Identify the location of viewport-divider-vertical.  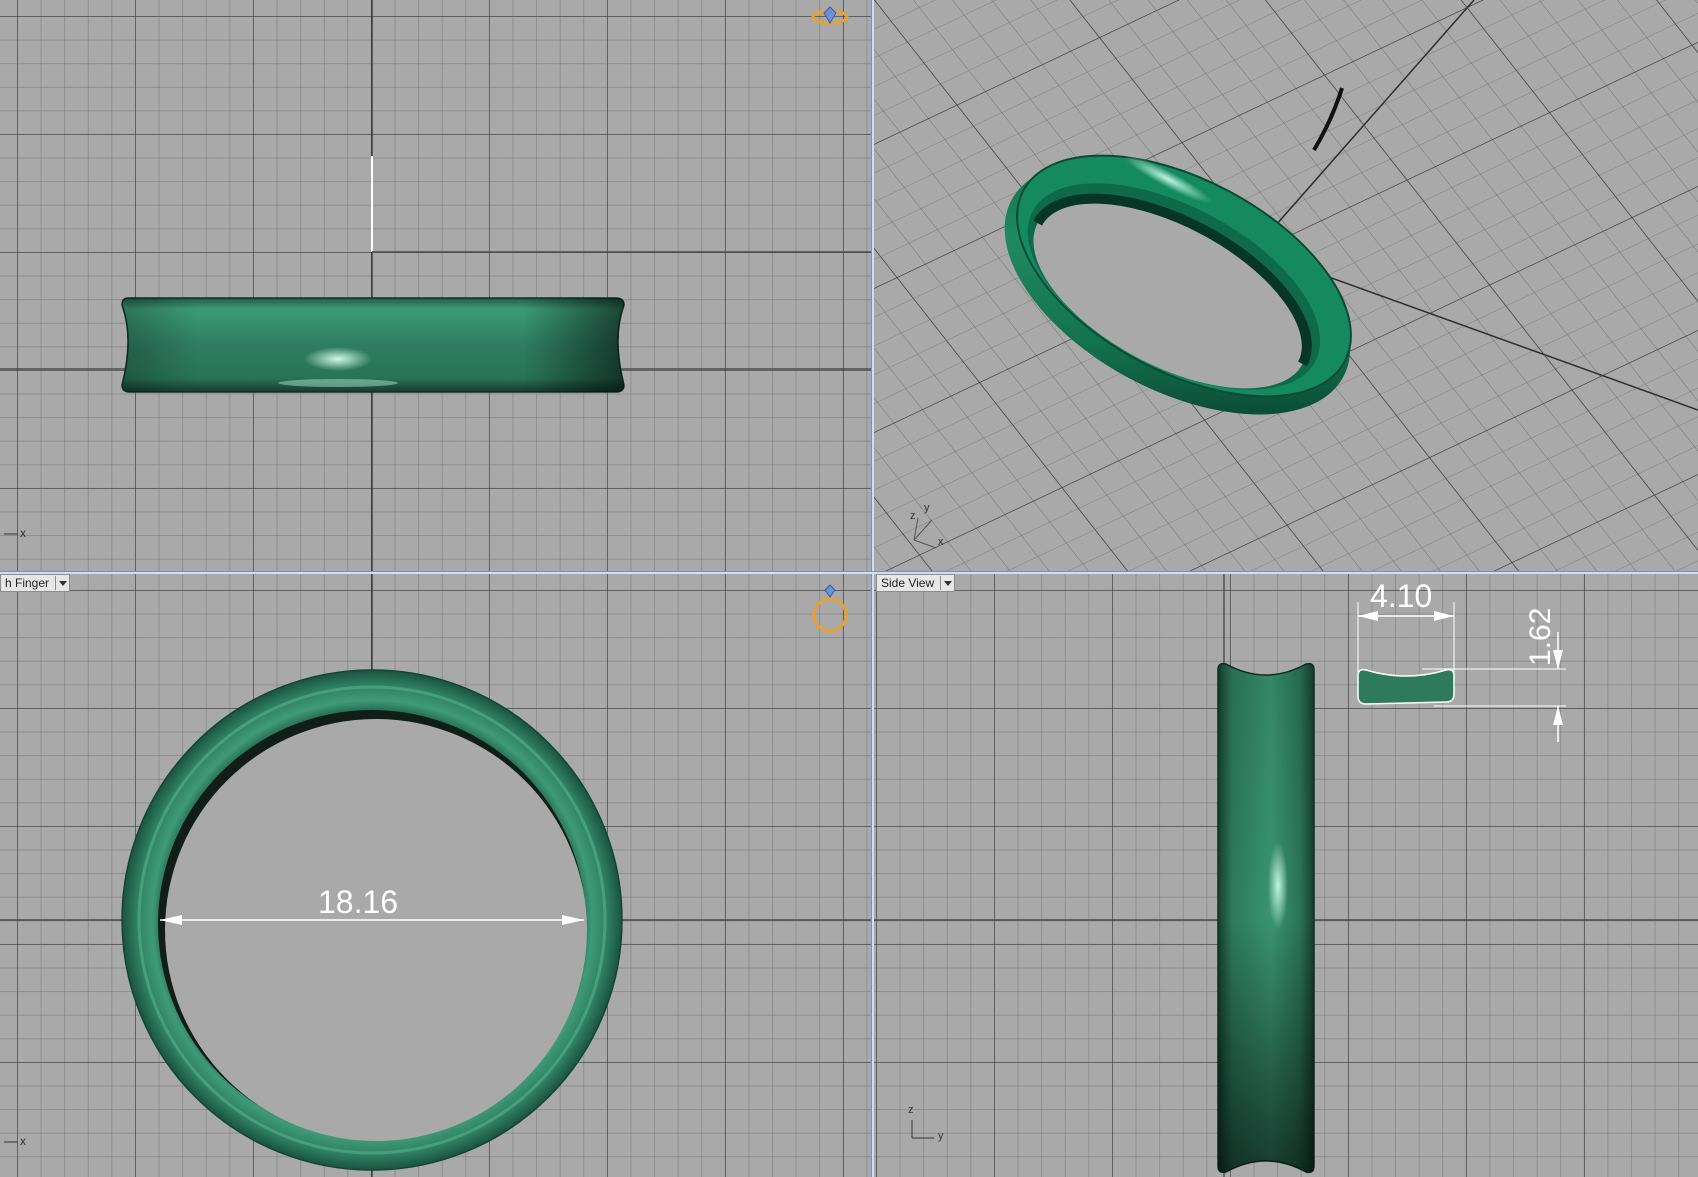
(872, 588).